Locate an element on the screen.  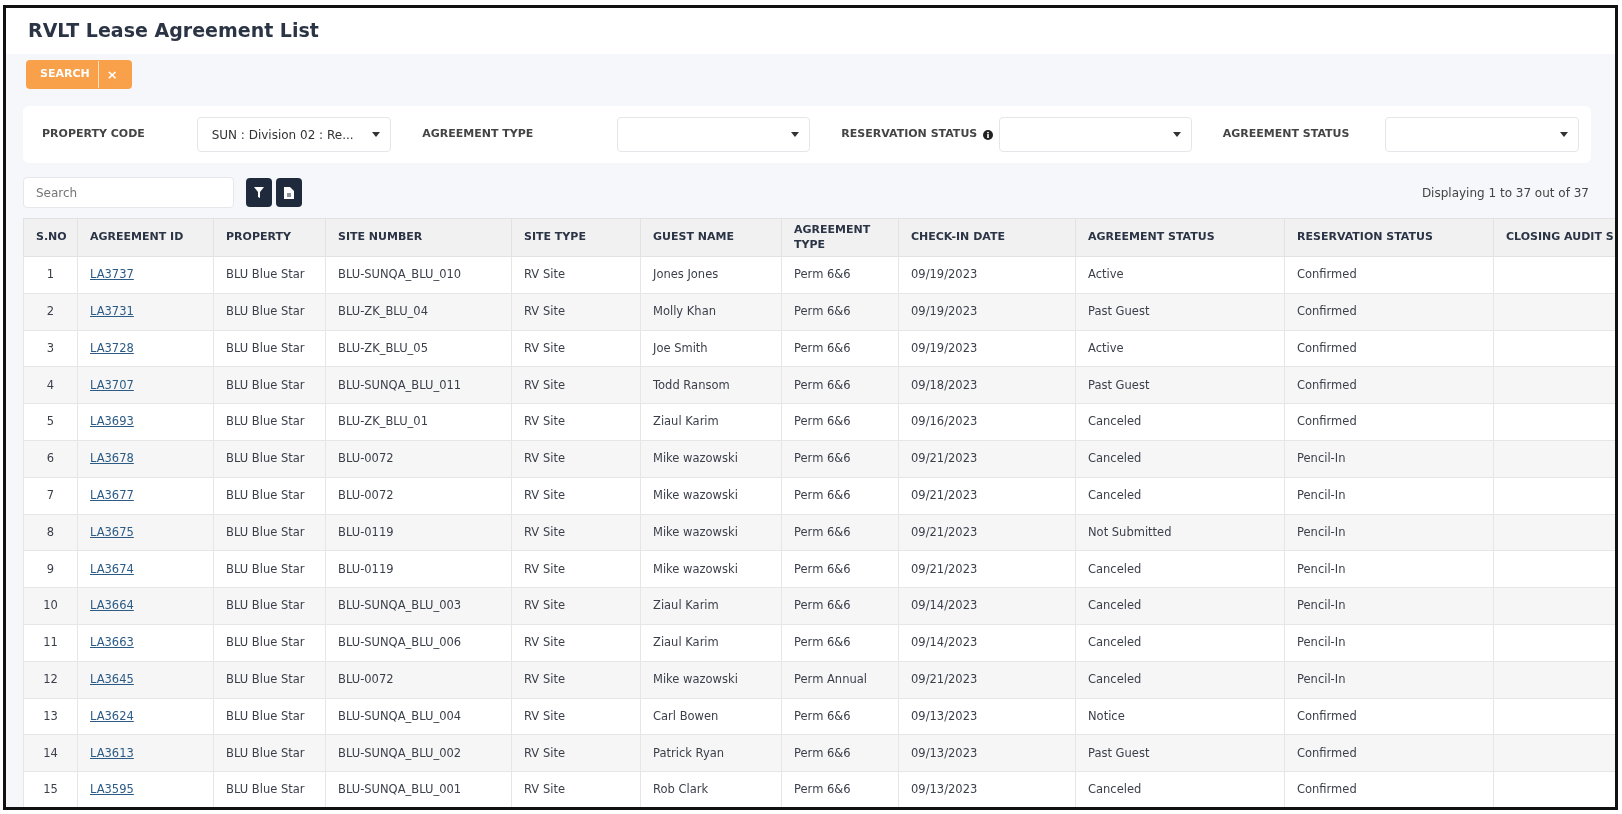
table-cell: 09/16/2023 is located at coordinates (987, 422).